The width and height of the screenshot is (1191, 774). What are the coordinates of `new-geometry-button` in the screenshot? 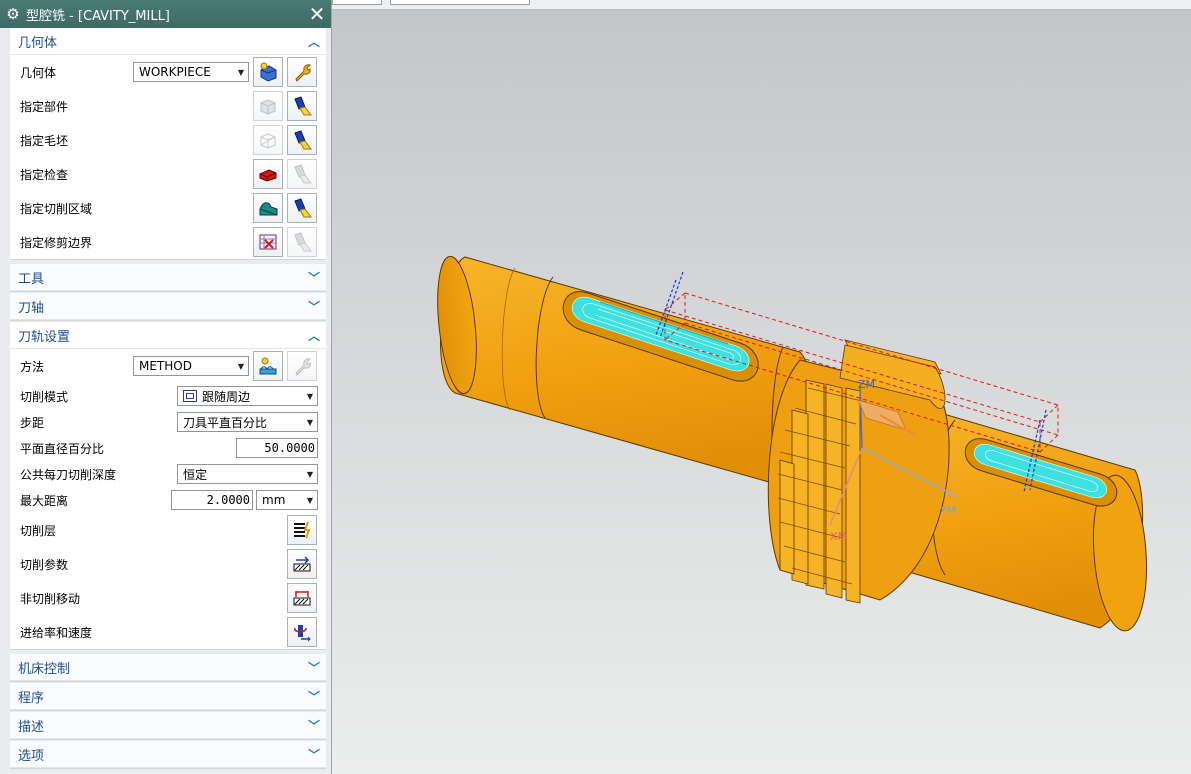 It's located at (268, 72).